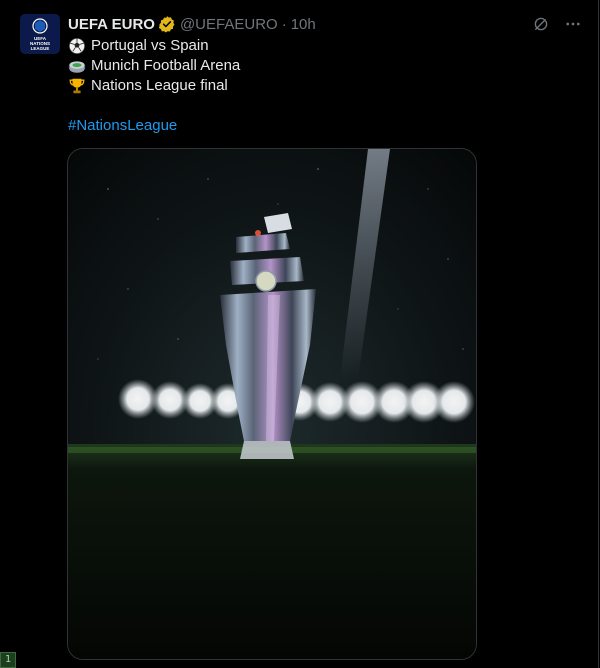 The height and width of the screenshot is (668, 600). I want to click on tweet-line-text: Portugal vs Spain, so click(150, 45).